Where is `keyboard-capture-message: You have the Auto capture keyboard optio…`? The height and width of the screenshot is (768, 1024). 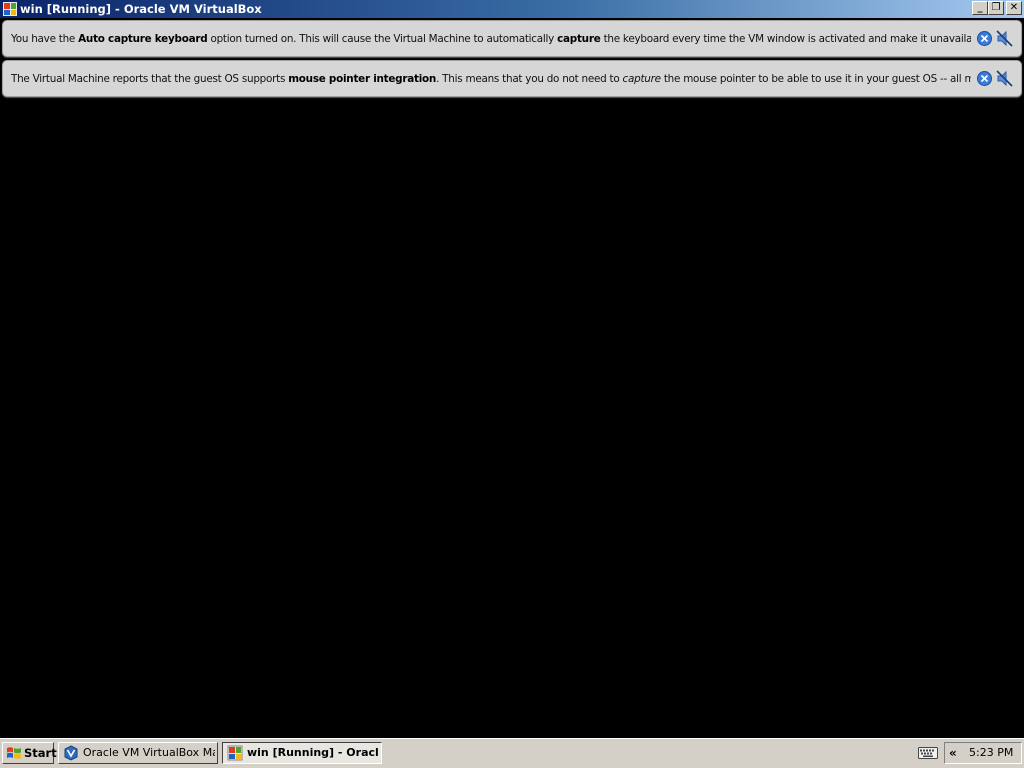
keyboard-capture-message: You have the Auto capture keyboard optio… is located at coordinates (491, 39).